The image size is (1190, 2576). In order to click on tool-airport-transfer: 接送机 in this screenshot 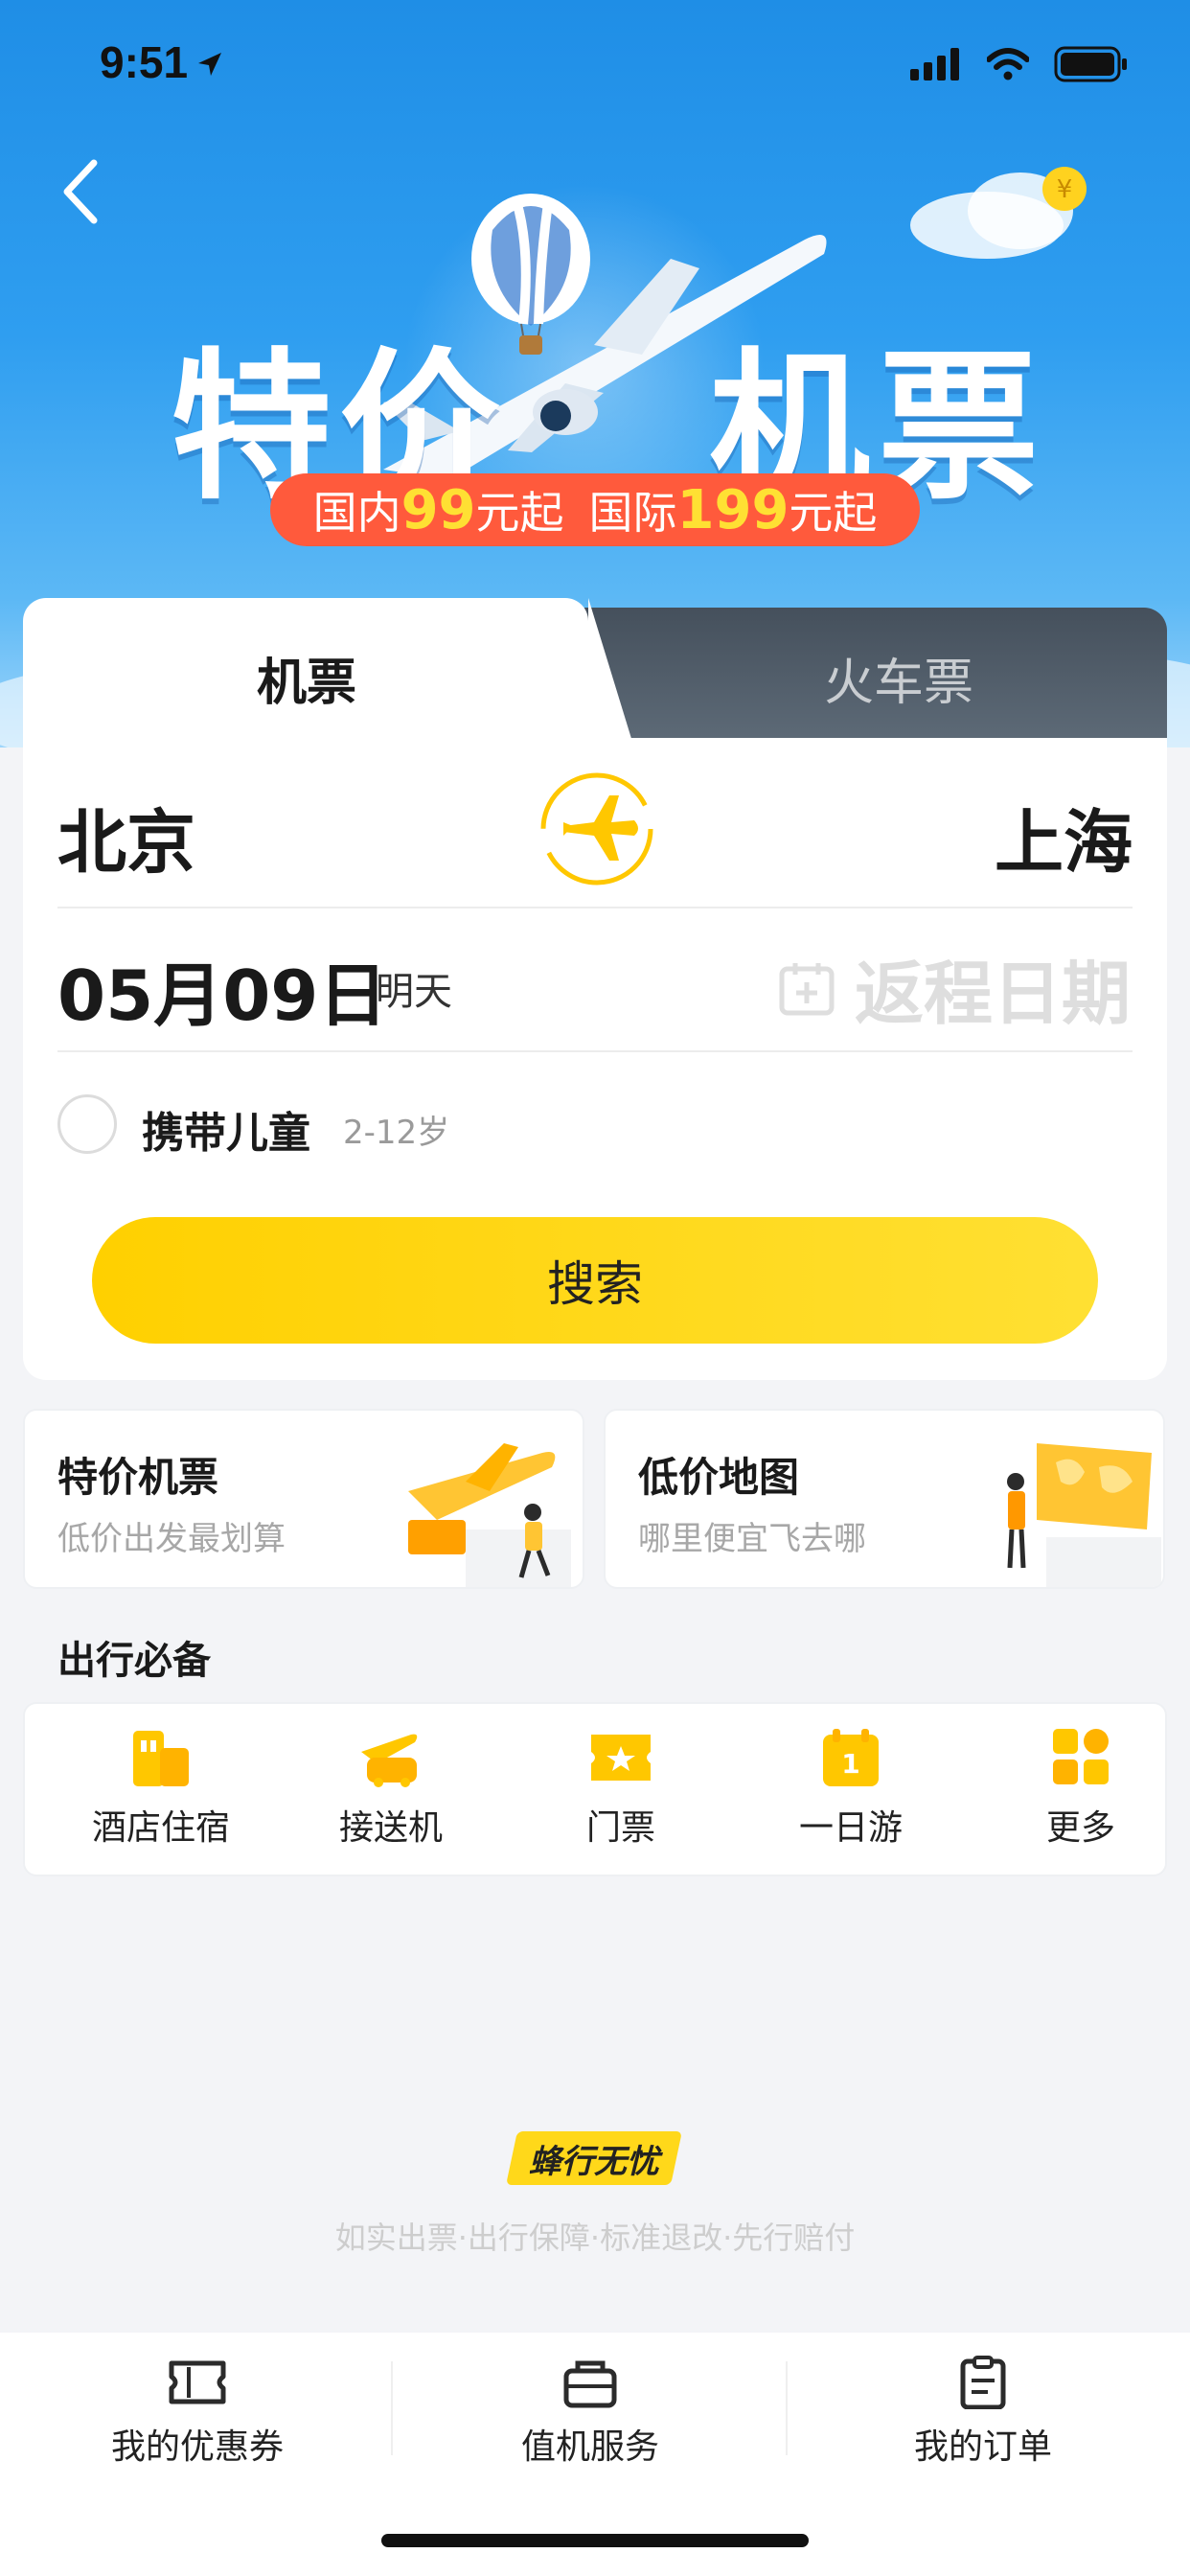, I will do `click(391, 1794)`.